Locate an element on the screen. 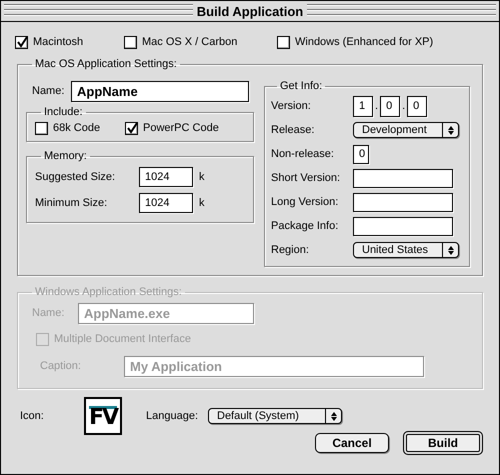 This screenshot has width=500, height=475. dialog-button: Cancel is located at coordinates (352, 443).